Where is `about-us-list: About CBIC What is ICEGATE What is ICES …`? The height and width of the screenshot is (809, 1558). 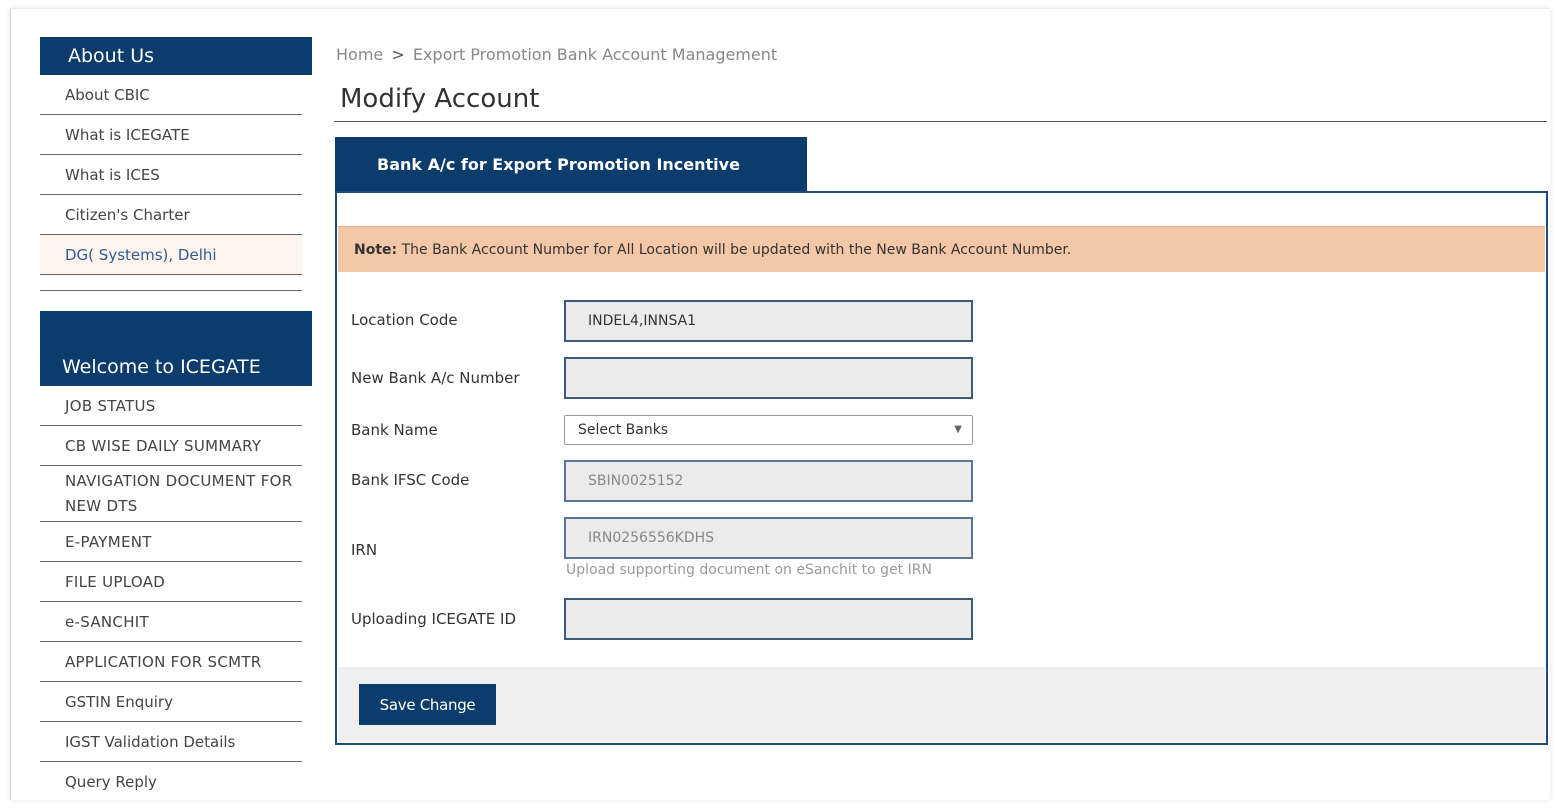 about-us-list: About CBIC What is ICEGATE What is ICES … is located at coordinates (172, 183).